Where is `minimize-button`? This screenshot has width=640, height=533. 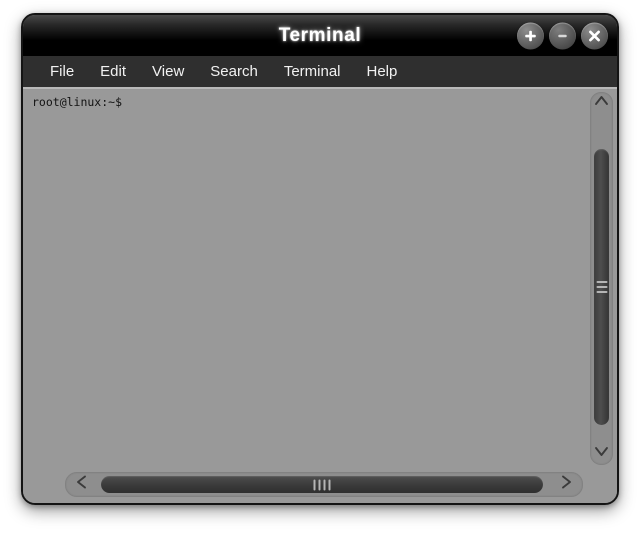
minimize-button is located at coordinates (562, 35).